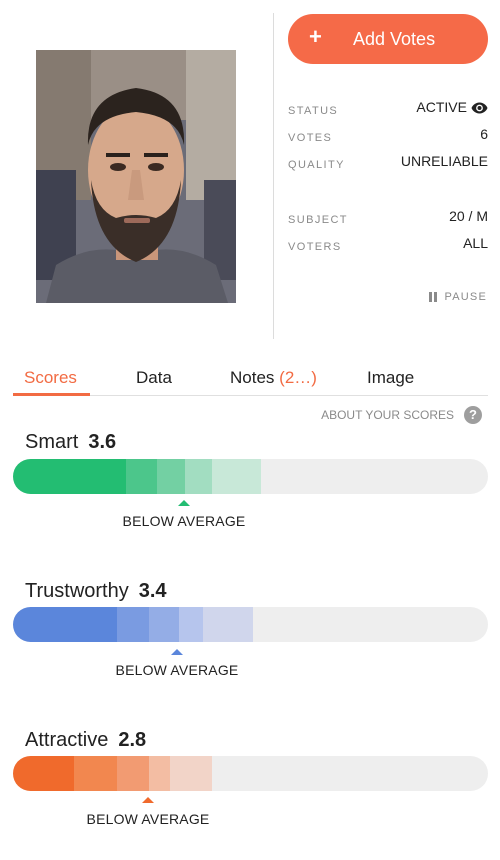  I want to click on vertical-divider, so click(273, 176).